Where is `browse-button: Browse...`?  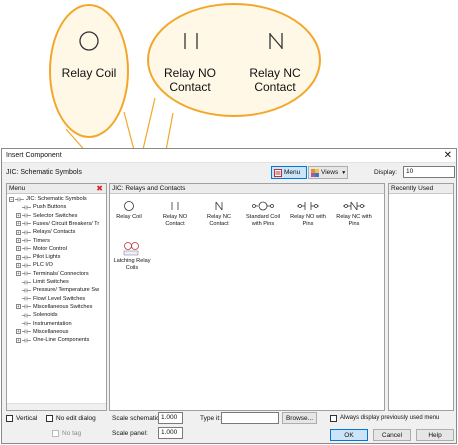 browse-button: Browse... is located at coordinates (299, 418).